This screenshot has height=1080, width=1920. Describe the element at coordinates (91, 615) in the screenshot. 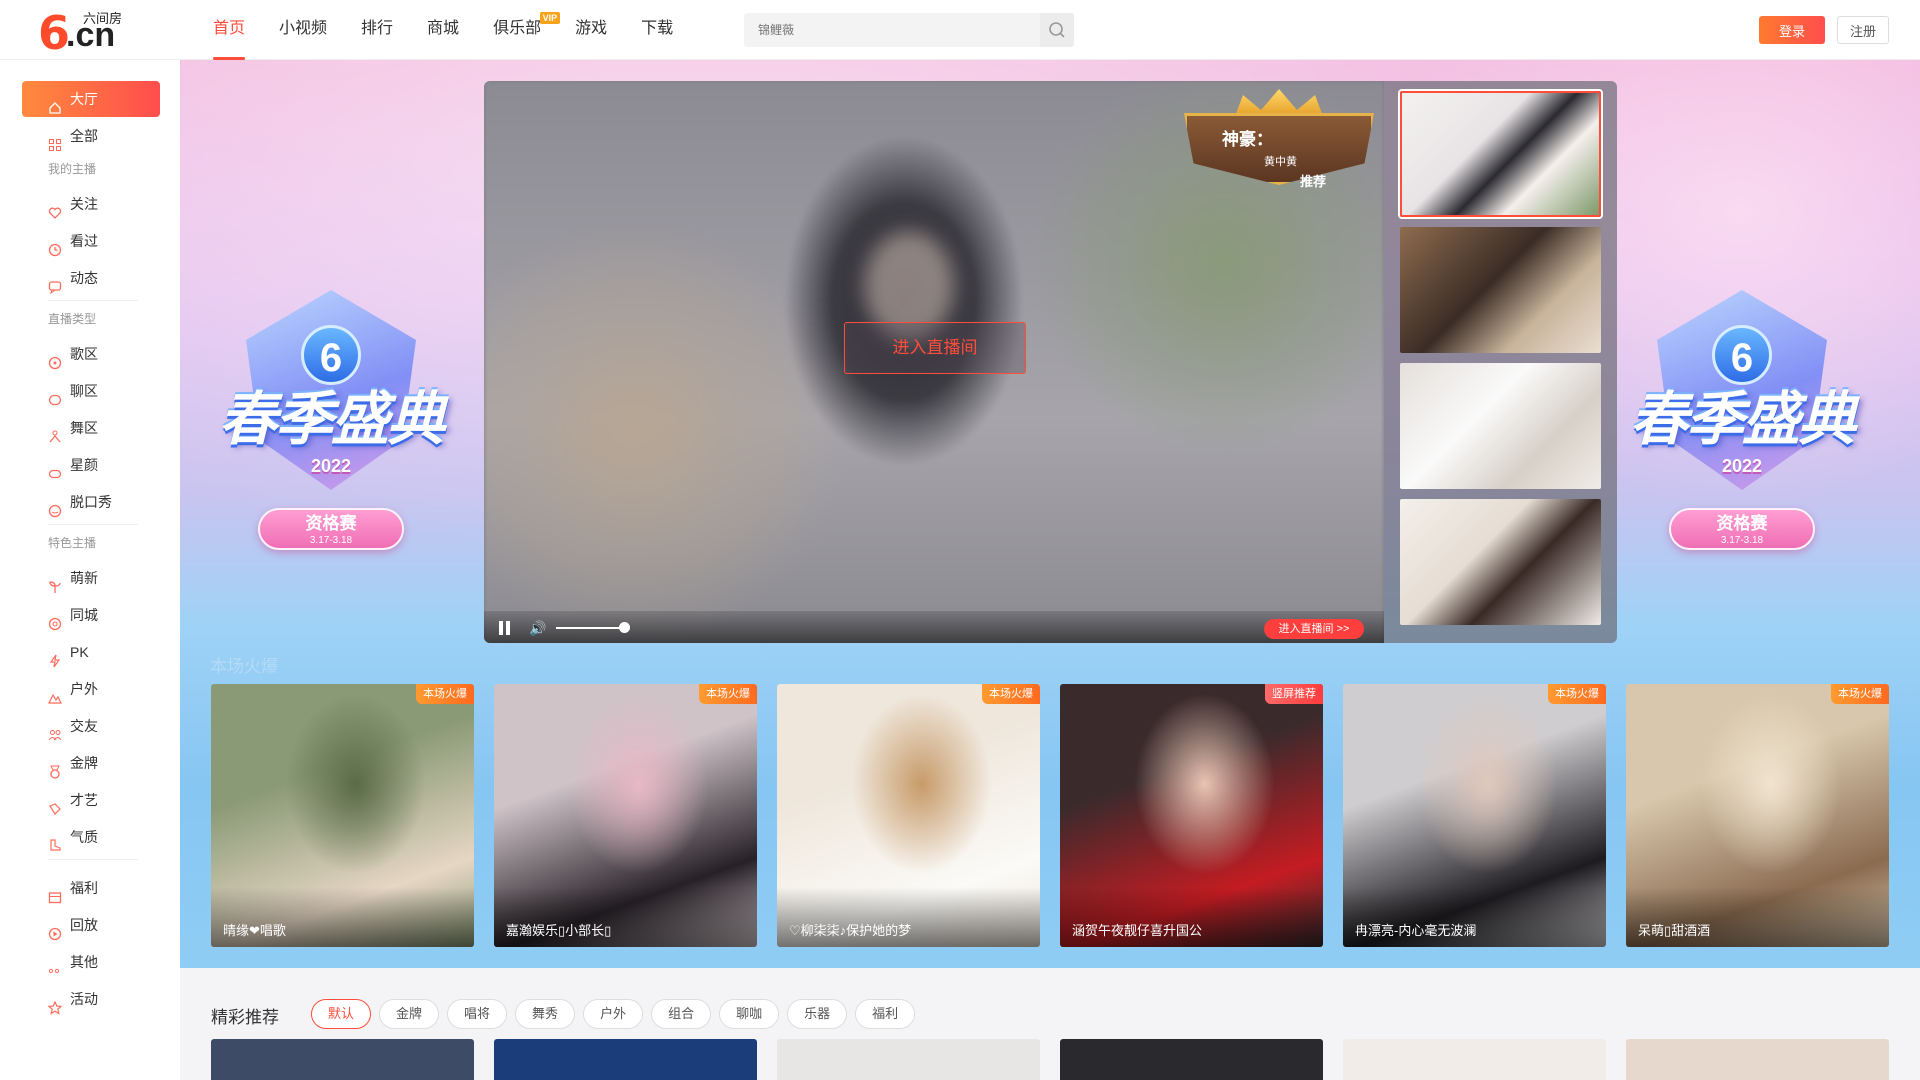

I see `sidebar-item: 同城` at that location.